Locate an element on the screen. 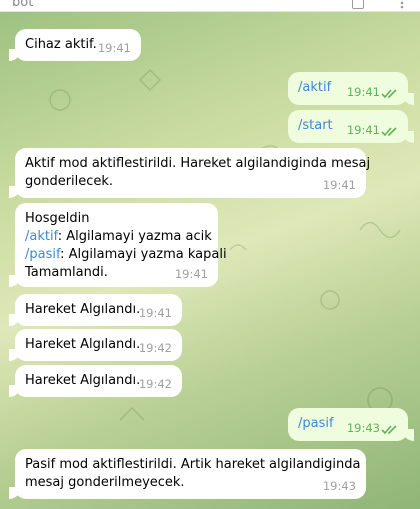 This screenshot has width=420, height=509. message-text: : Algilamayi yazma kapali is located at coordinates (143, 254).